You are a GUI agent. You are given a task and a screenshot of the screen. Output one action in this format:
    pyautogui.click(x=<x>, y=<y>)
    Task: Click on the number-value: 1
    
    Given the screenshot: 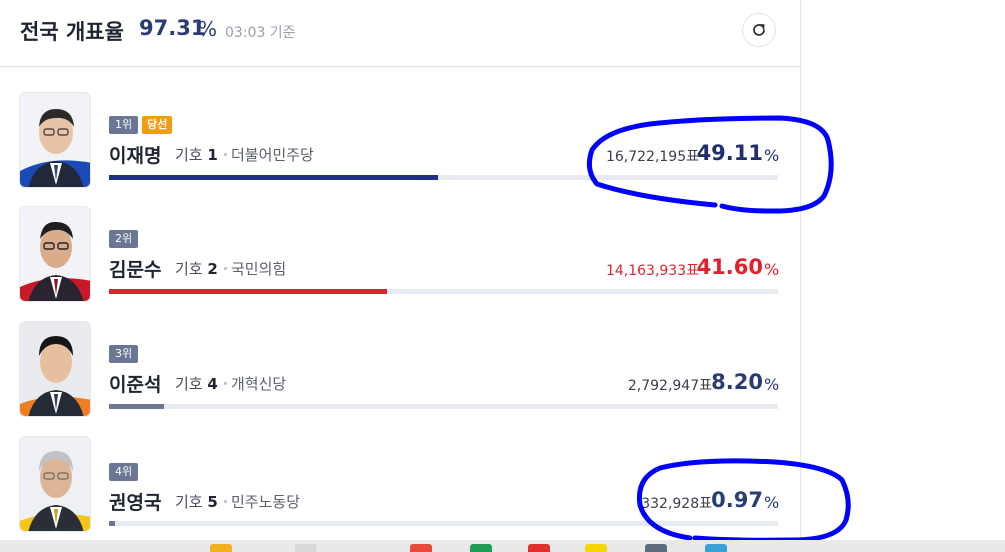 What is the action you would take?
    pyautogui.click(x=212, y=155)
    